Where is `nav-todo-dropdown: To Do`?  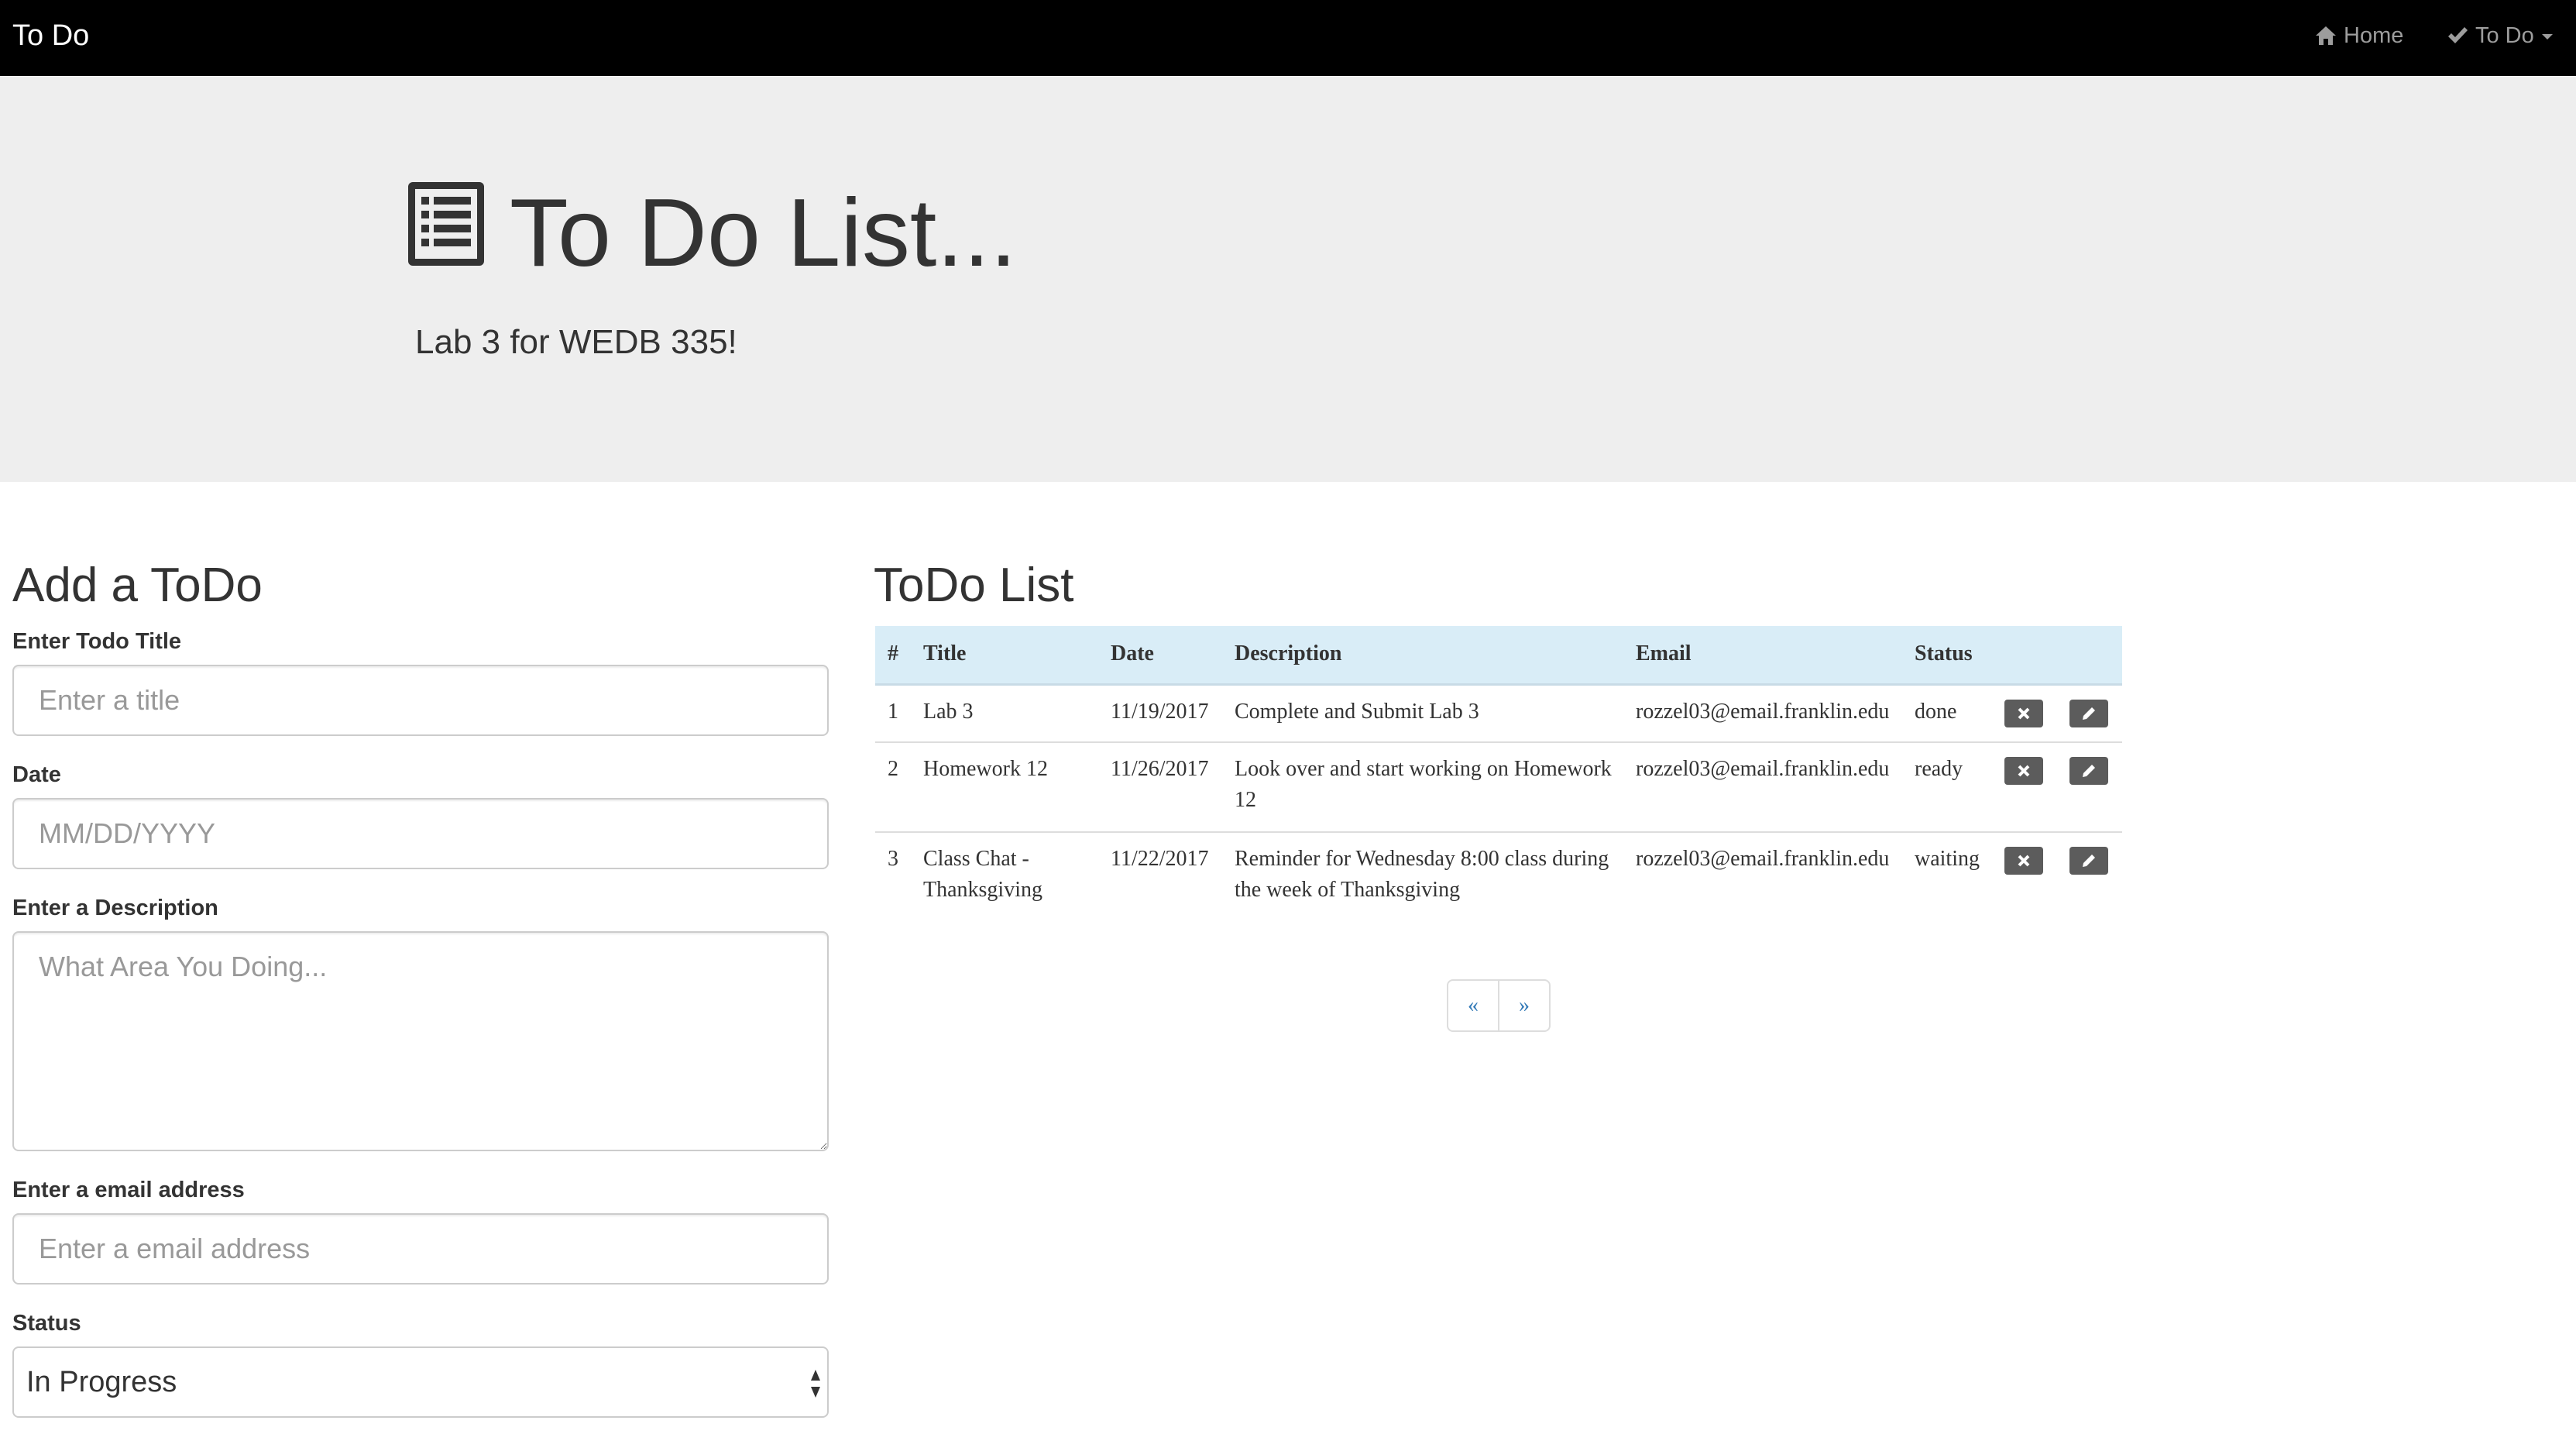
nav-todo-dropdown: To Do is located at coordinates (2499, 36).